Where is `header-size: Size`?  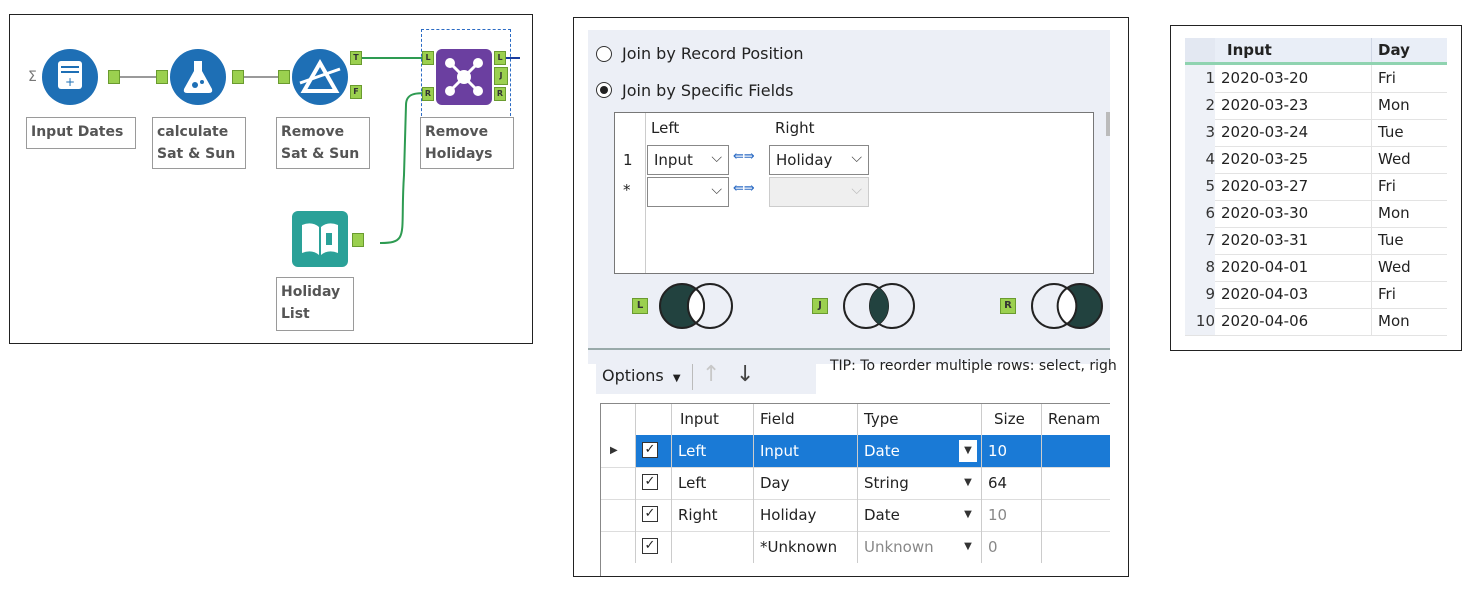 header-size: Size is located at coordinates (1012, 419).